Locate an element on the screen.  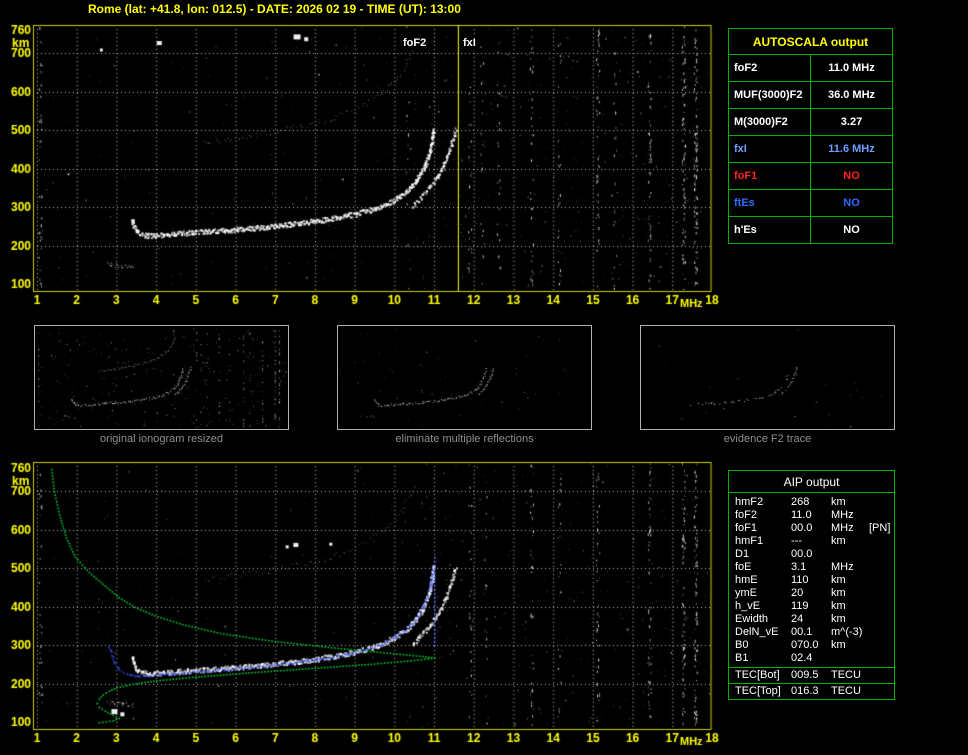
thumbnail-multiple-reflections is located at coordinates (464, 377).